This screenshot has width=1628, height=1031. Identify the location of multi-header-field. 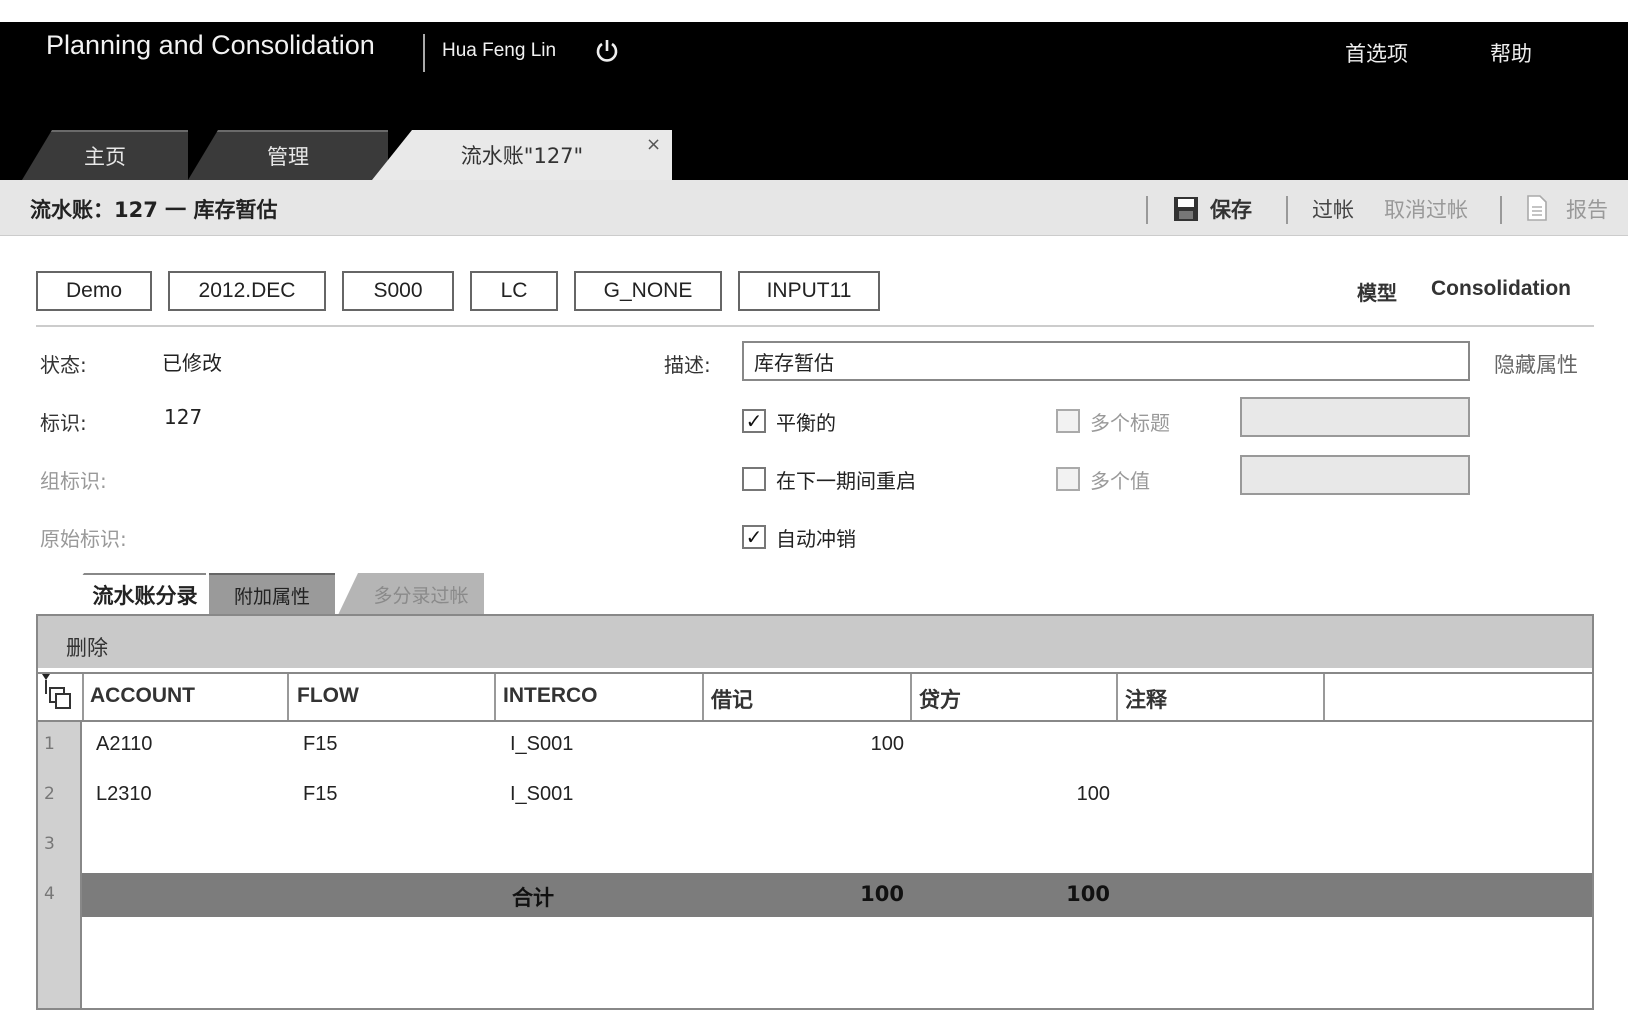
(1355, 417).